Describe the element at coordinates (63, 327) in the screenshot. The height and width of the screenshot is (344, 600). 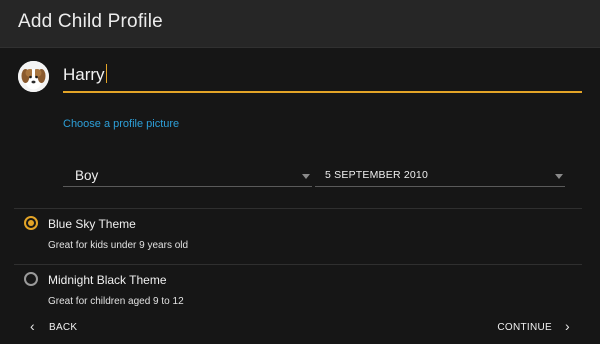
I see `back-label: BACK` at that location.